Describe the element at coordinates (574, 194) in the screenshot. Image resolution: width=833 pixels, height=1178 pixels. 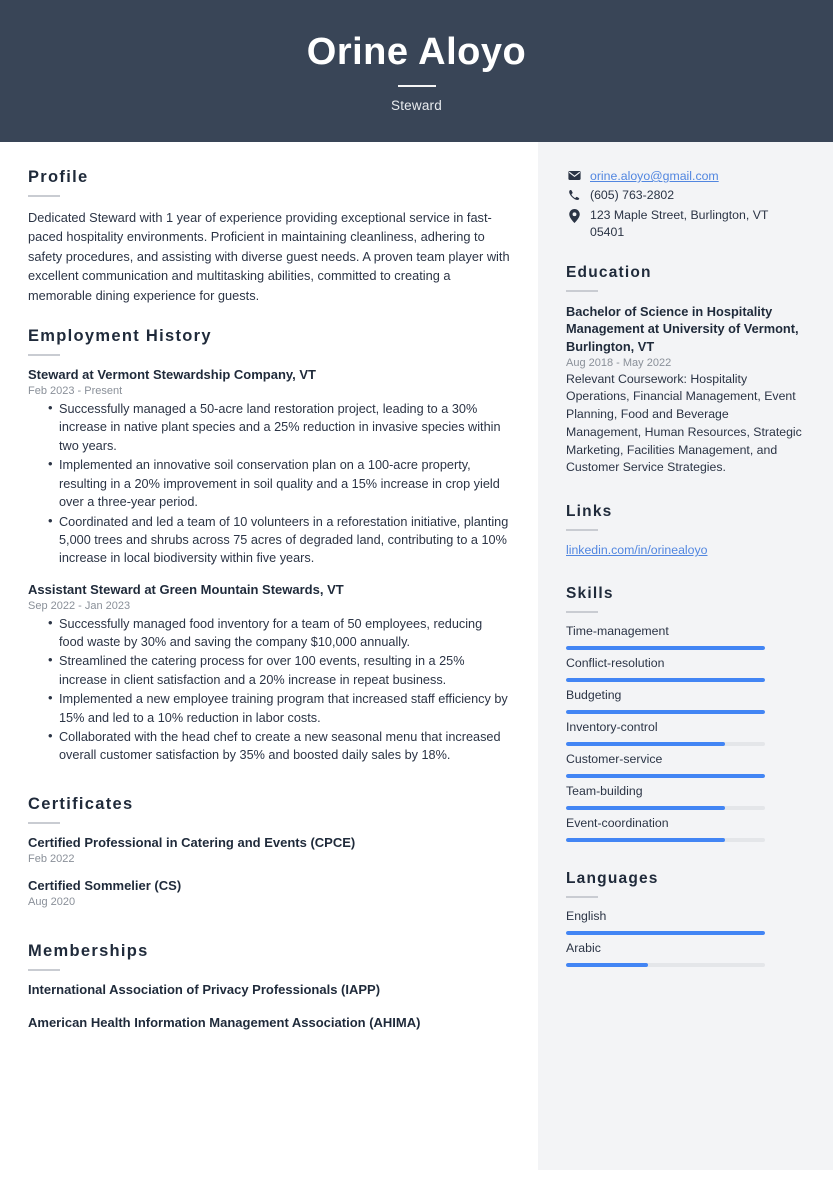
I see `phone-icon` at that location.